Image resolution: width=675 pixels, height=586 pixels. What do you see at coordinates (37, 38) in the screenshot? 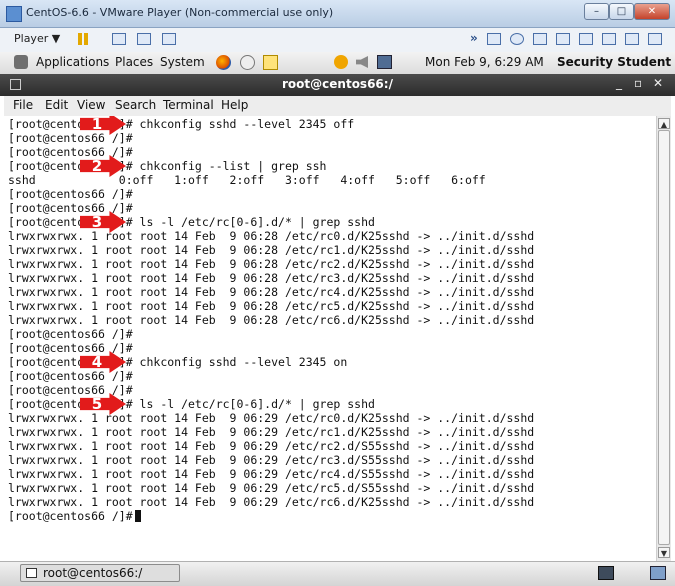
I see `player-menu-button: Player ▼` at bounding box center [37, 38].